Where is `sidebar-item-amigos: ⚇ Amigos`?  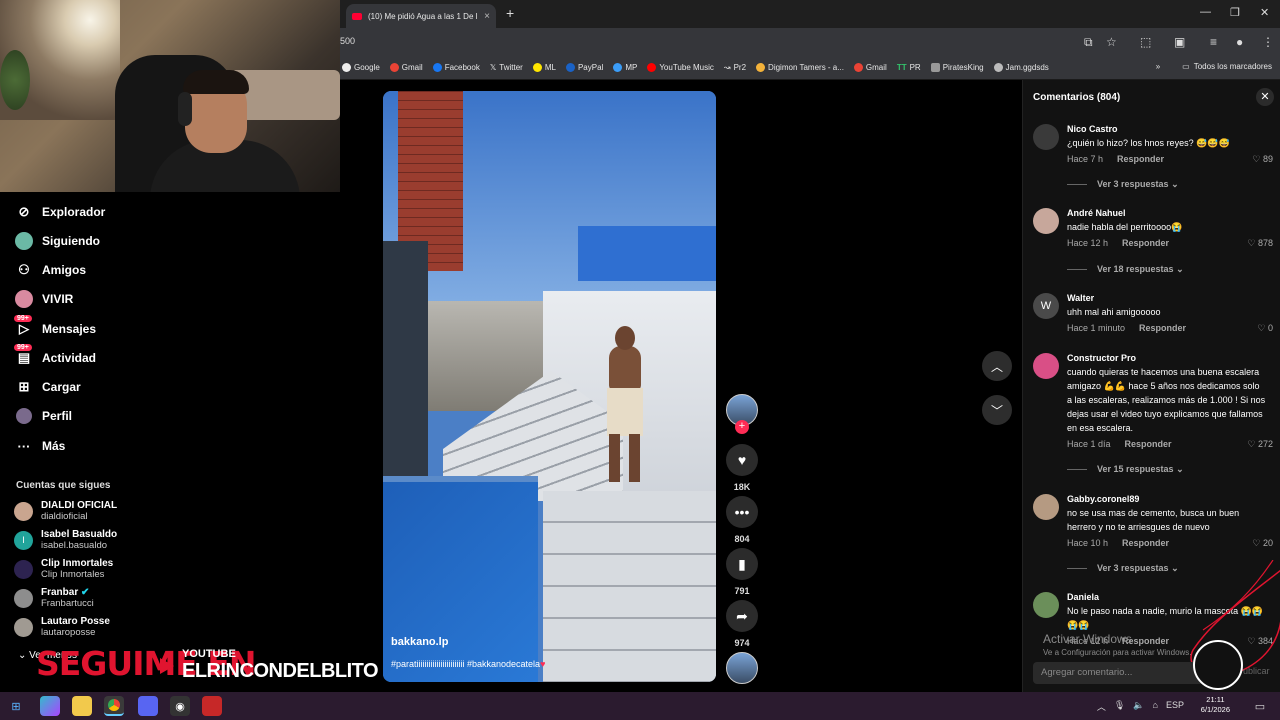 sidebar-item-amigos: ⚇ Amigos is located at coordinates (50, 270).